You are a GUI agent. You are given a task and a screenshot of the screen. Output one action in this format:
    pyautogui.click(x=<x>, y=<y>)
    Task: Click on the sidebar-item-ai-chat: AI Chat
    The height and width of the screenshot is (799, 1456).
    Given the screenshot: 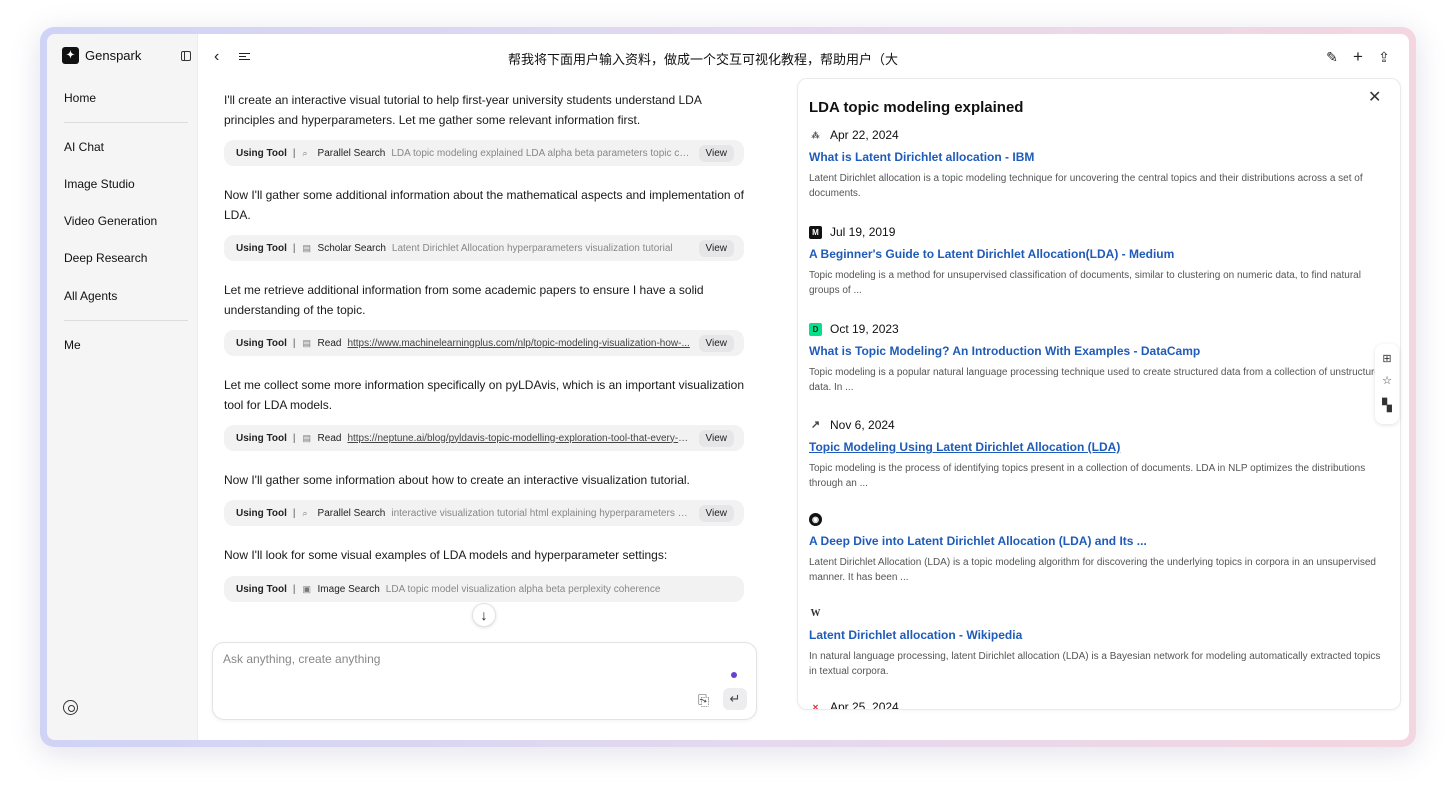 What is the action you would take?
    pyautogui.click(x=84, y=147)
    